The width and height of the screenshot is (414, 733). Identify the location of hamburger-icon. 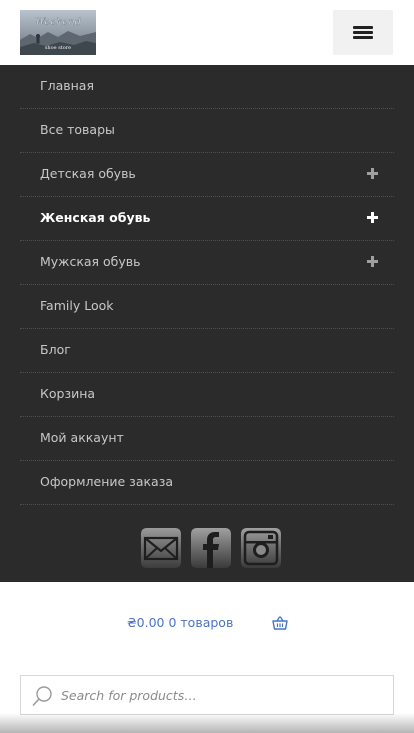
(363, 27).